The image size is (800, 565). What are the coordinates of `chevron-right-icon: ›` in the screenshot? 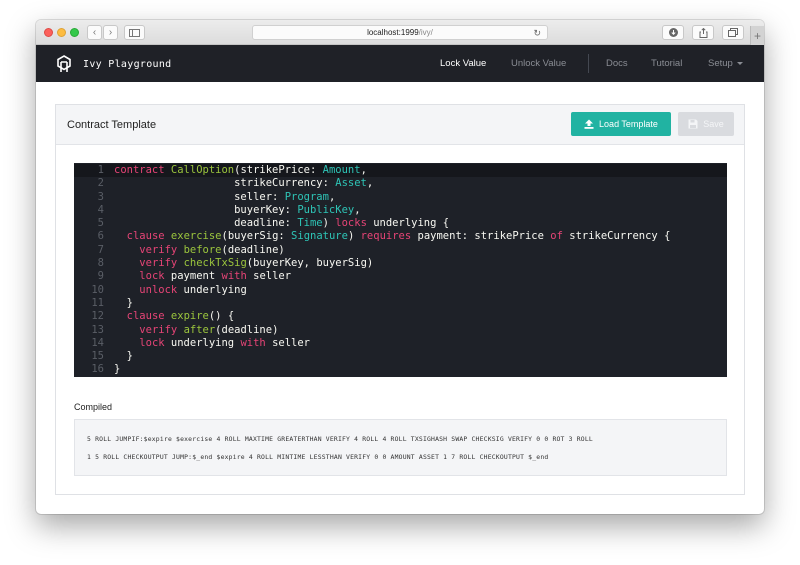 It's located at (110, 32).